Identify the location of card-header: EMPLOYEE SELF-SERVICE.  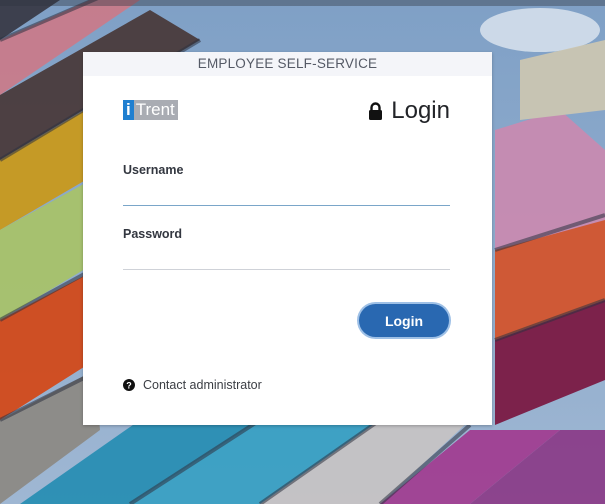
(287, 64).